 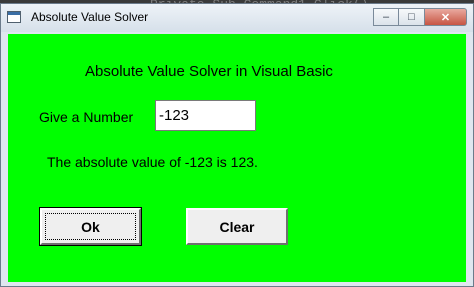 I want to click on minimize-button: –, so click(x=386, y=17).